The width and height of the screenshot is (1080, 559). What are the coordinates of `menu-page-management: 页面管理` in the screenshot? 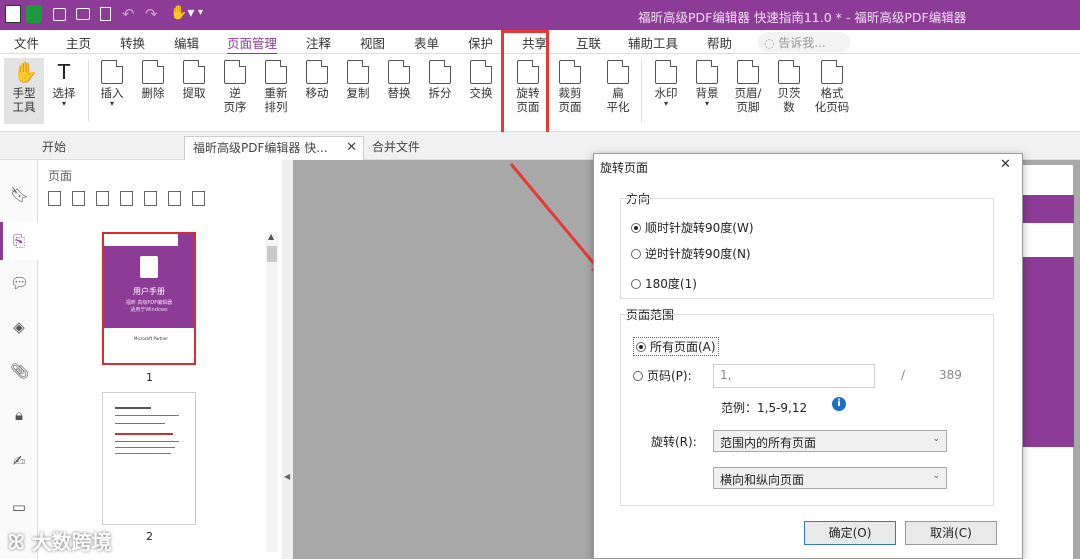 It's located at (252, 44).